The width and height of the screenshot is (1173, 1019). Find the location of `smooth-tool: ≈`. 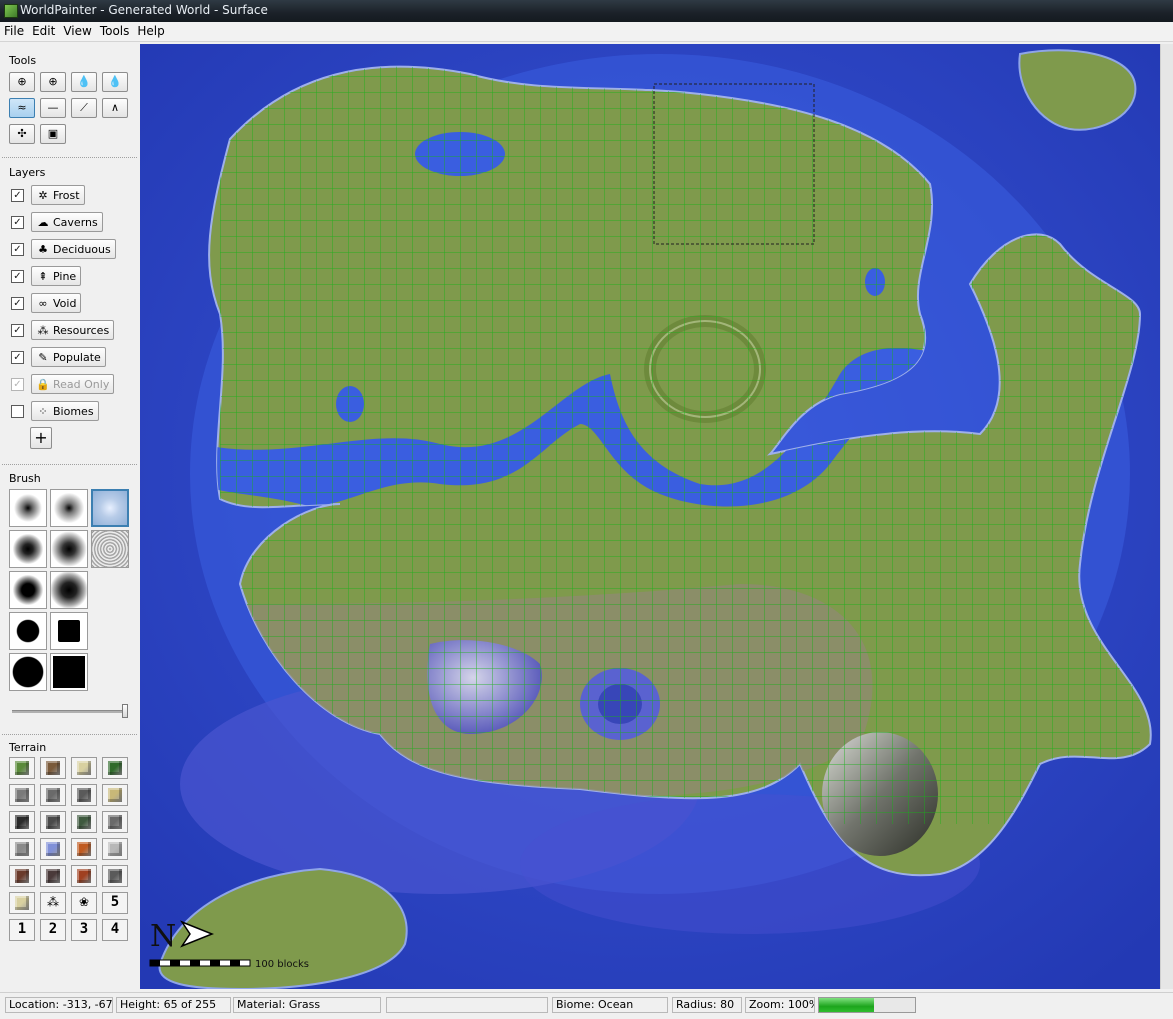

smooth-tool: ≈ is located at coordinates (22, 108).